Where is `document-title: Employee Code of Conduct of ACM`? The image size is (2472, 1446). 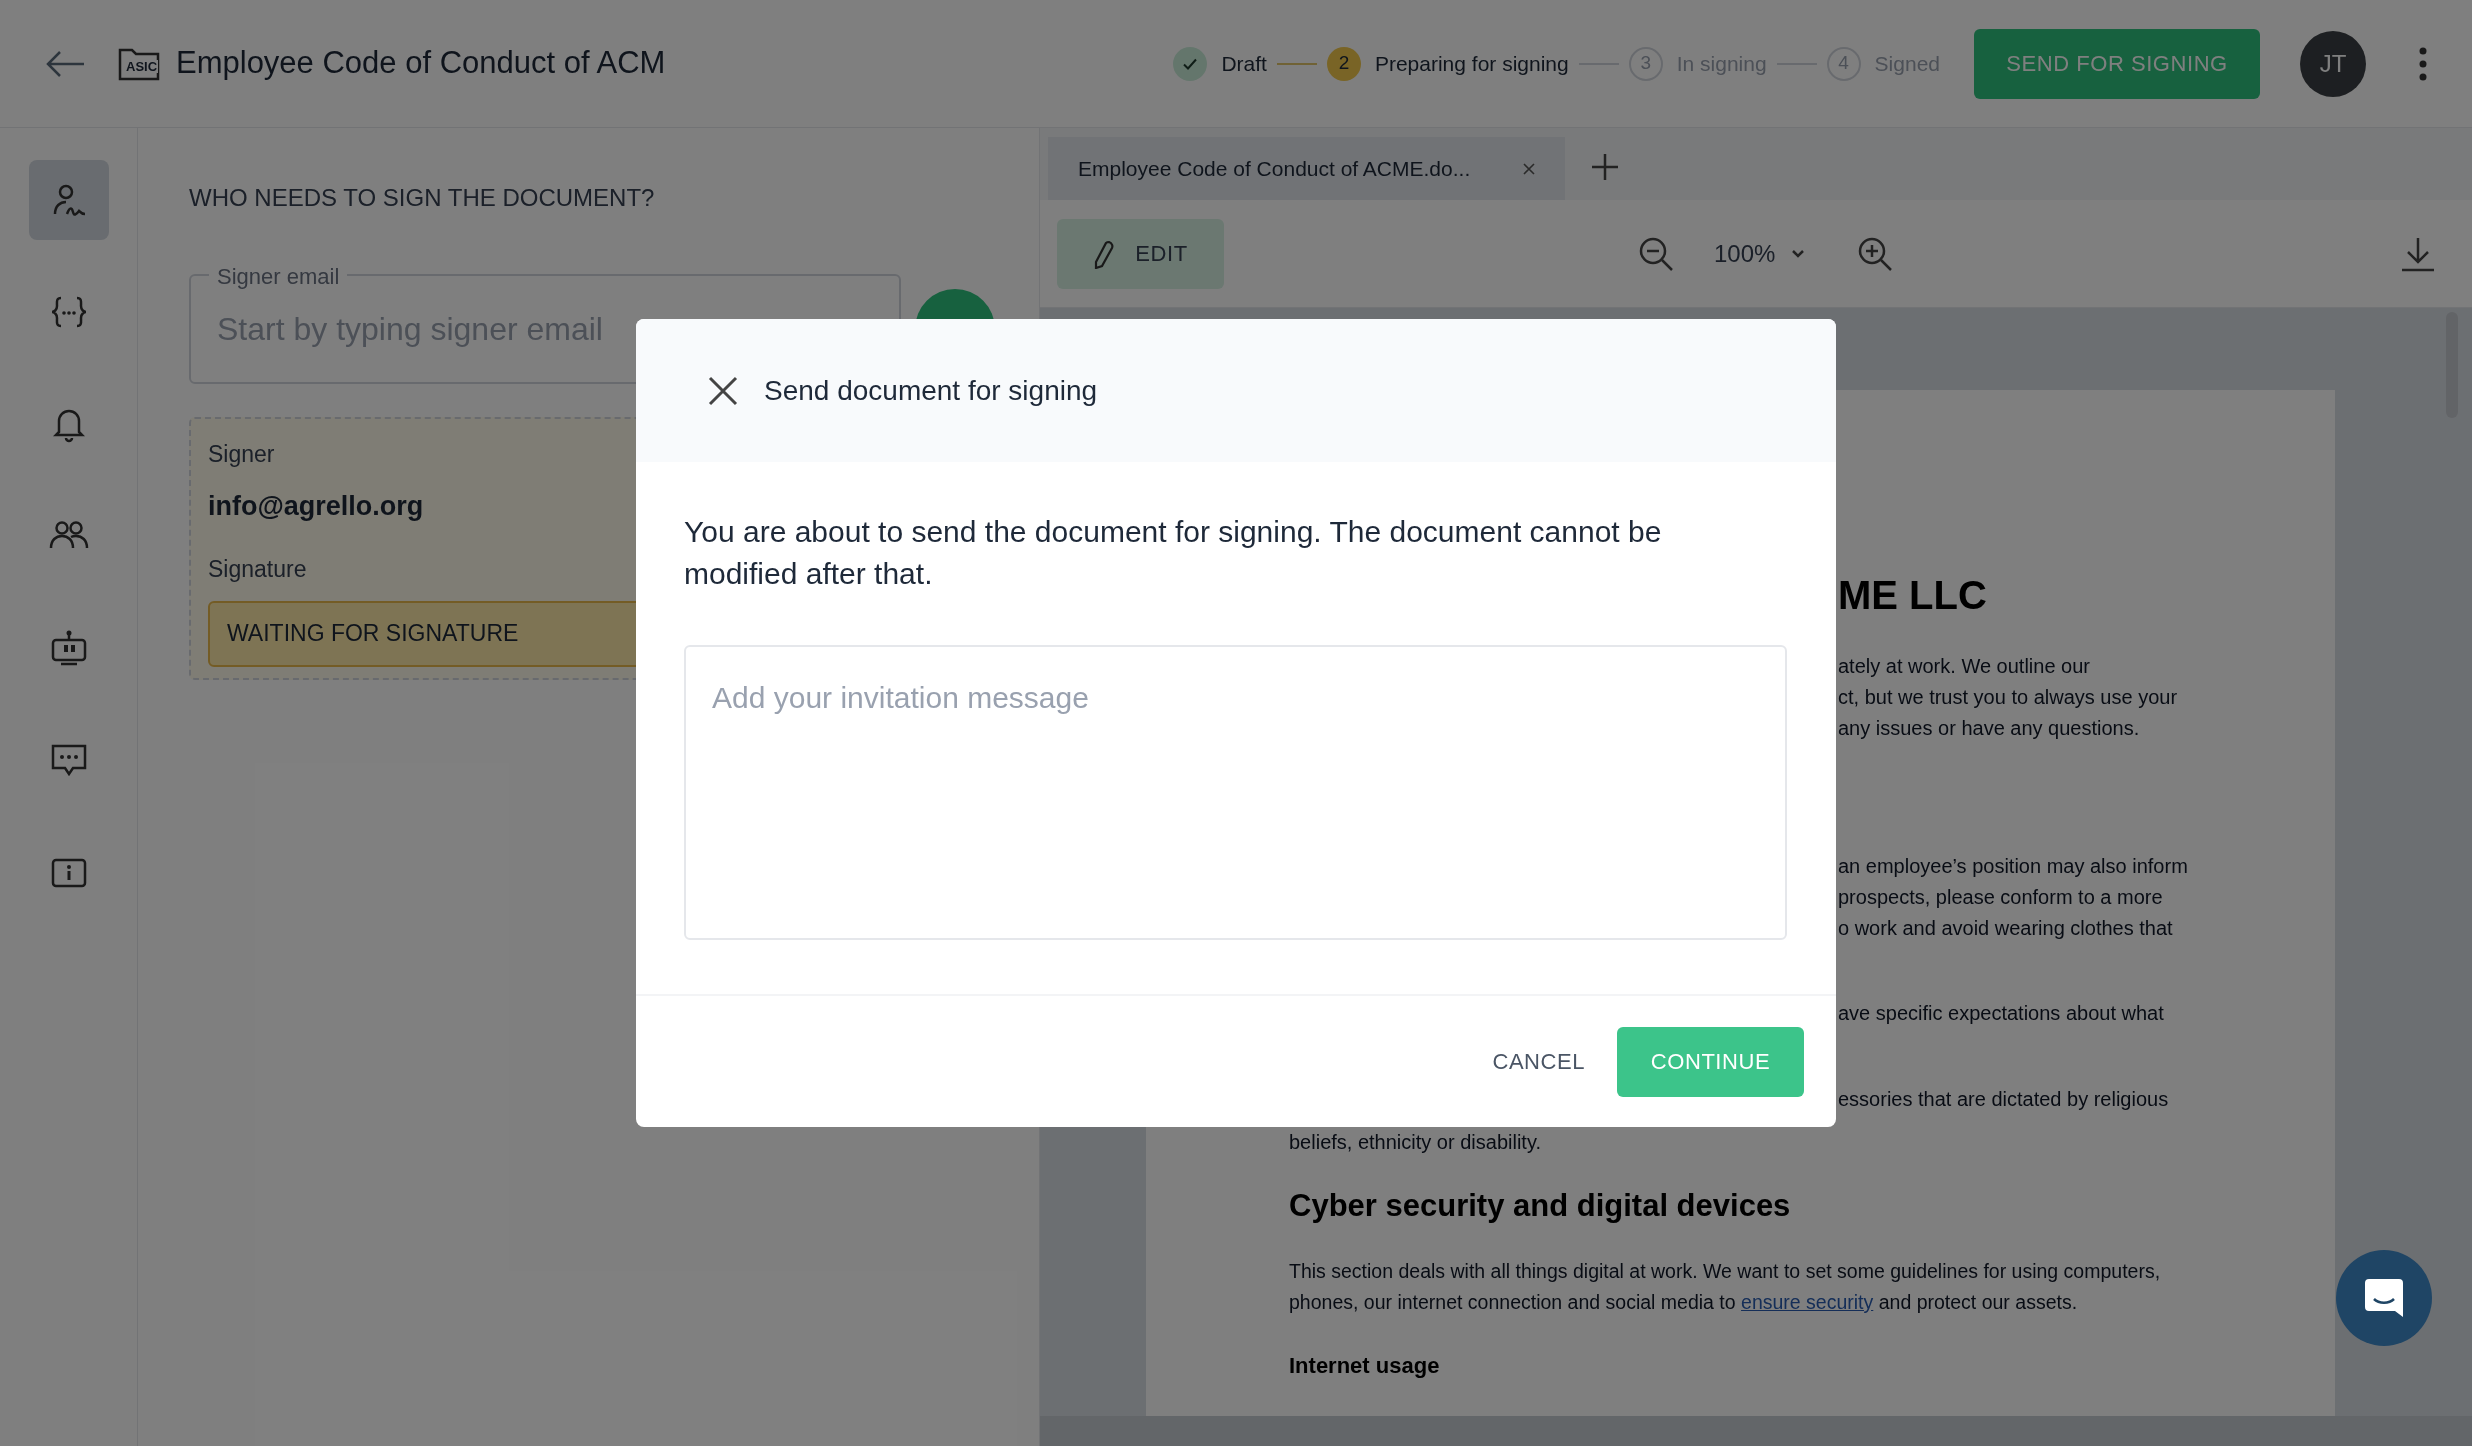
document-title: Employee Code of Conduct of ACM is located at coordinates (421, 63).